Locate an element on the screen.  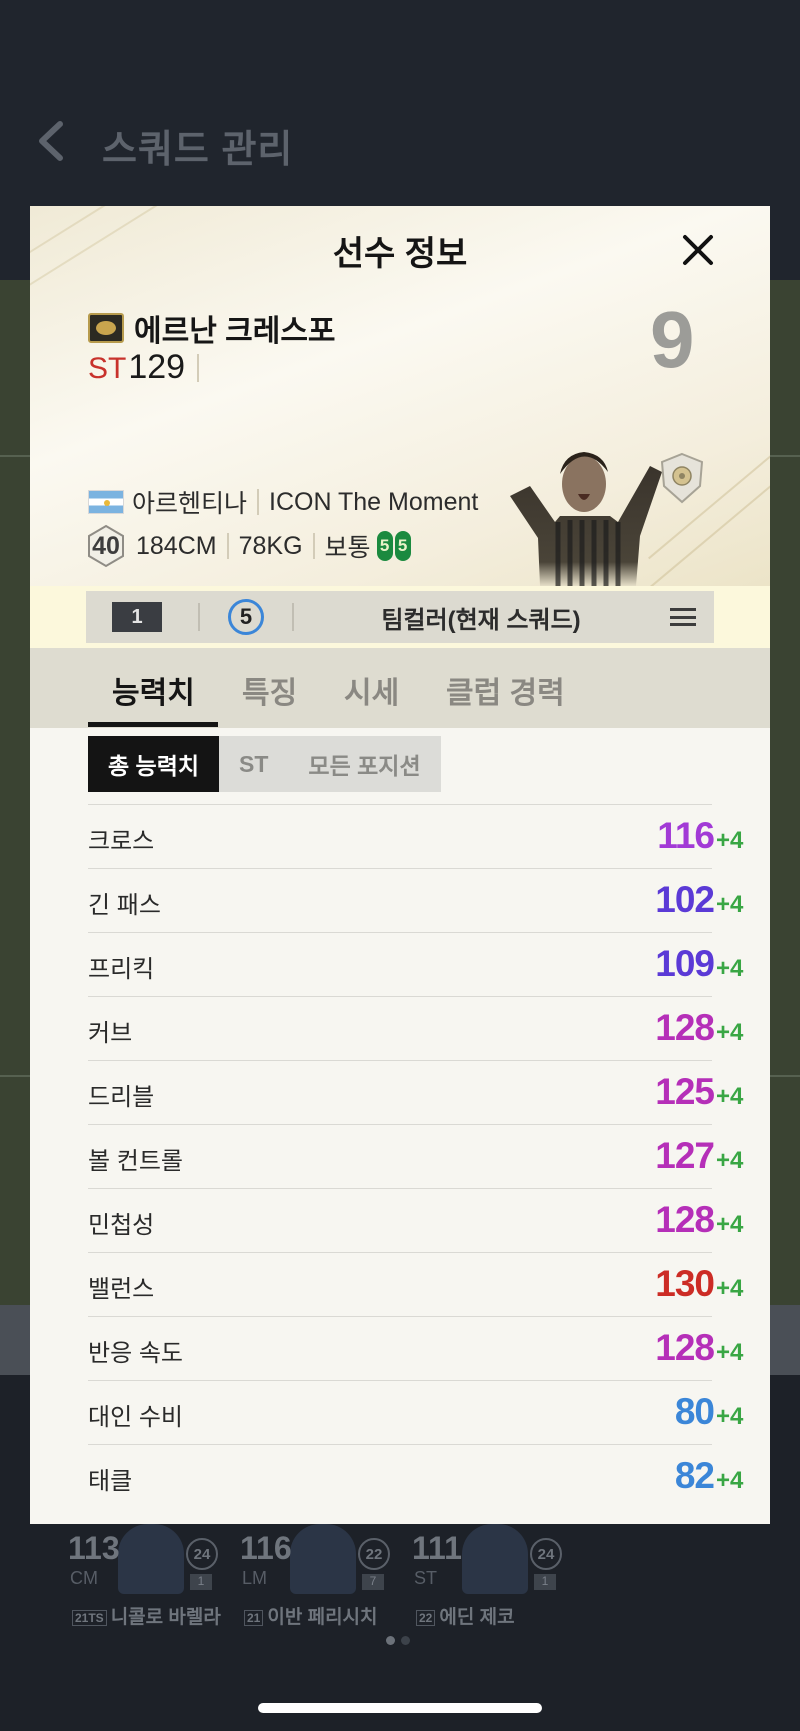
player-name-row: 에르난 크레스포 is located at coordinates (212, 328).